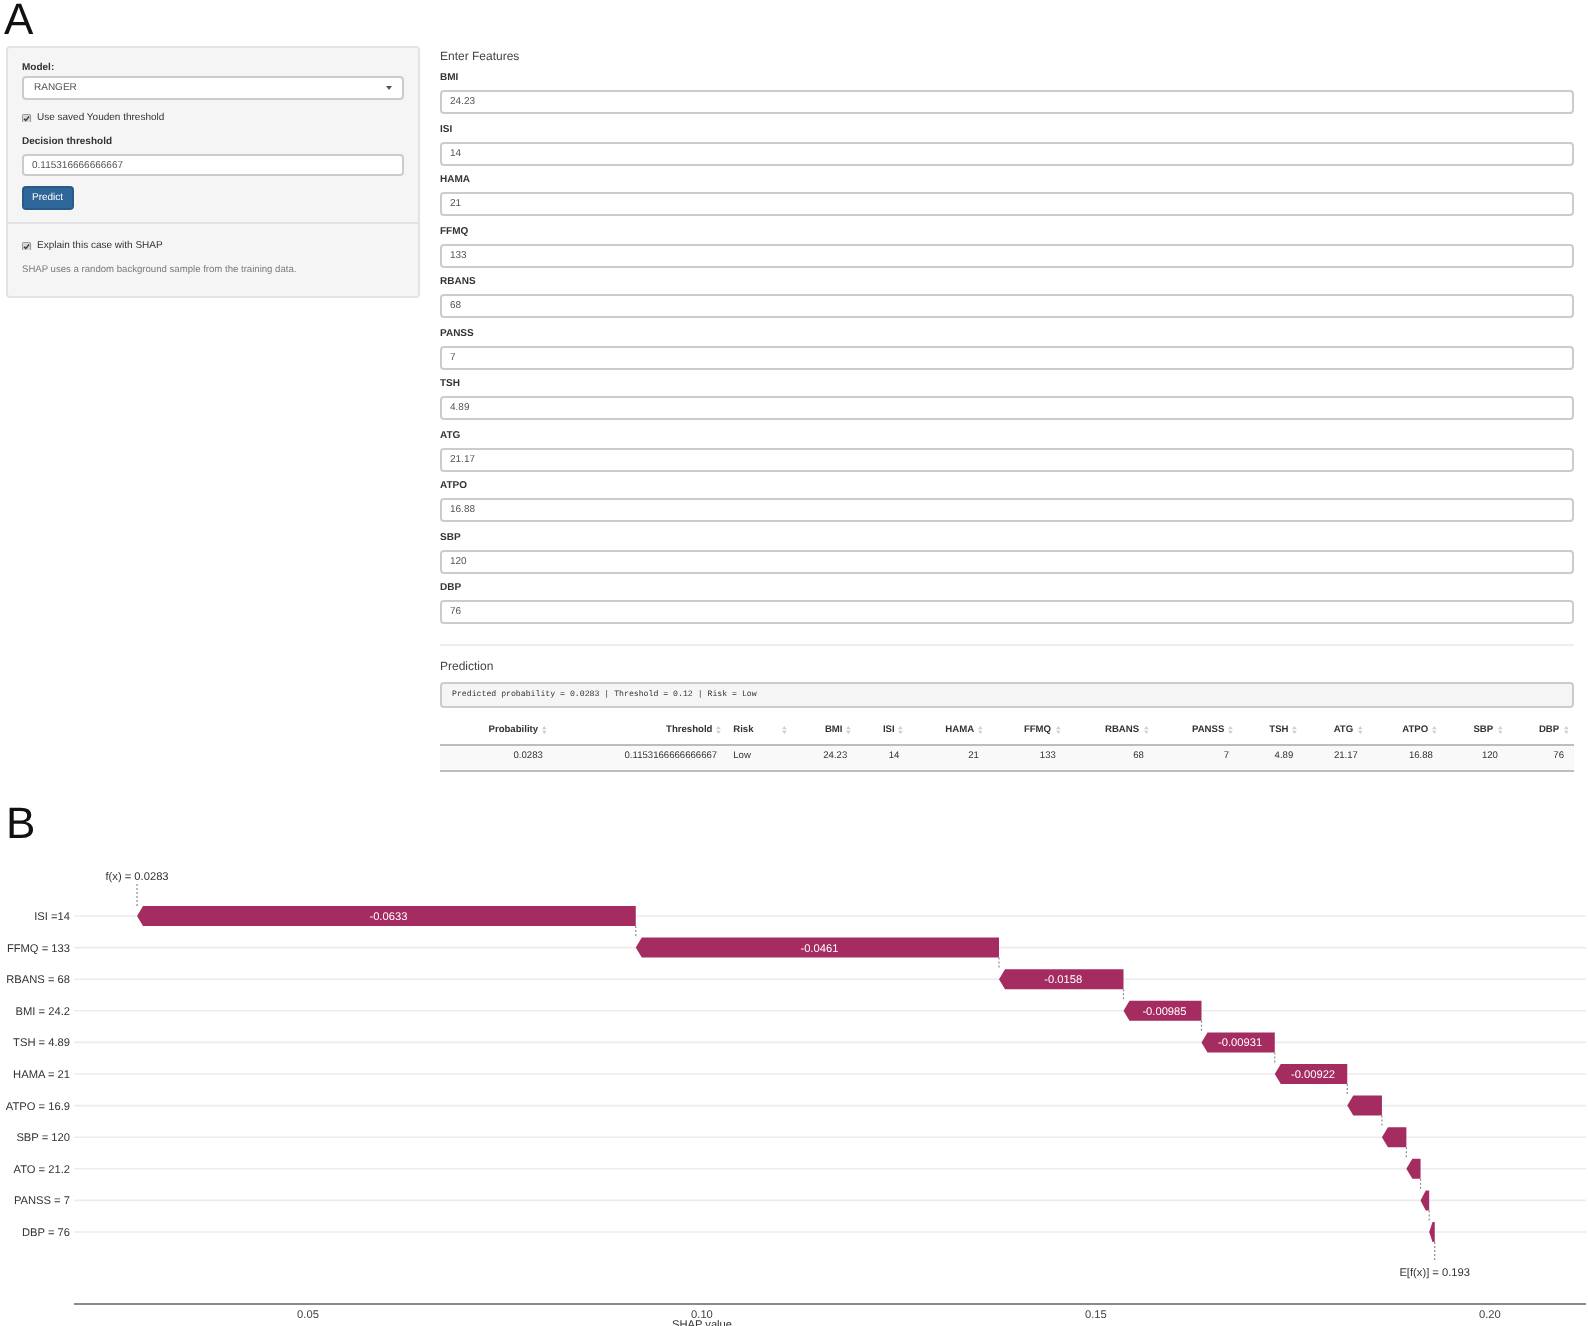  I want to click on caret-icon, so click(389, 88).